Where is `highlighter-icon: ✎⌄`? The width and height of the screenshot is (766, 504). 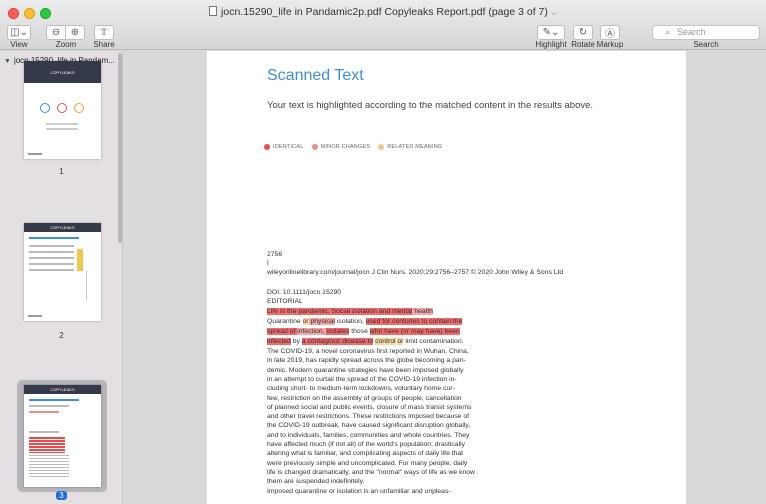 highlighter-icon: ✎⌄ is located at coordinates (551, 32).